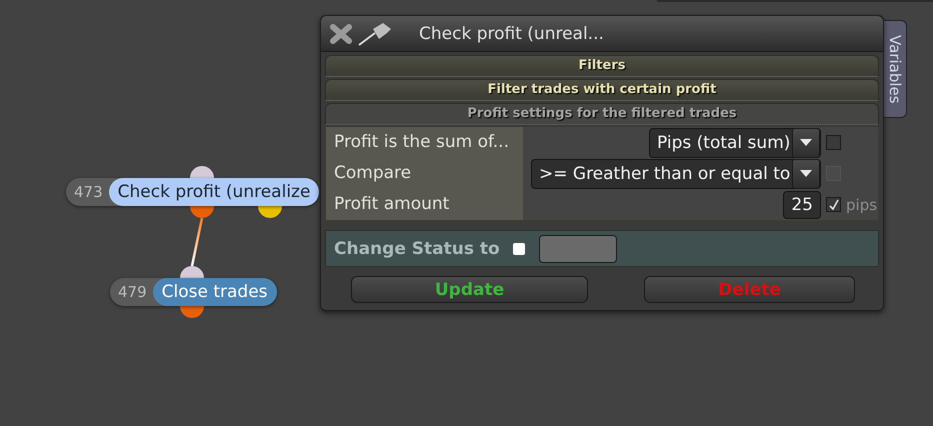 The image size is (933, 426). I want to click on field-label: Profit amount, so click(424, 204).